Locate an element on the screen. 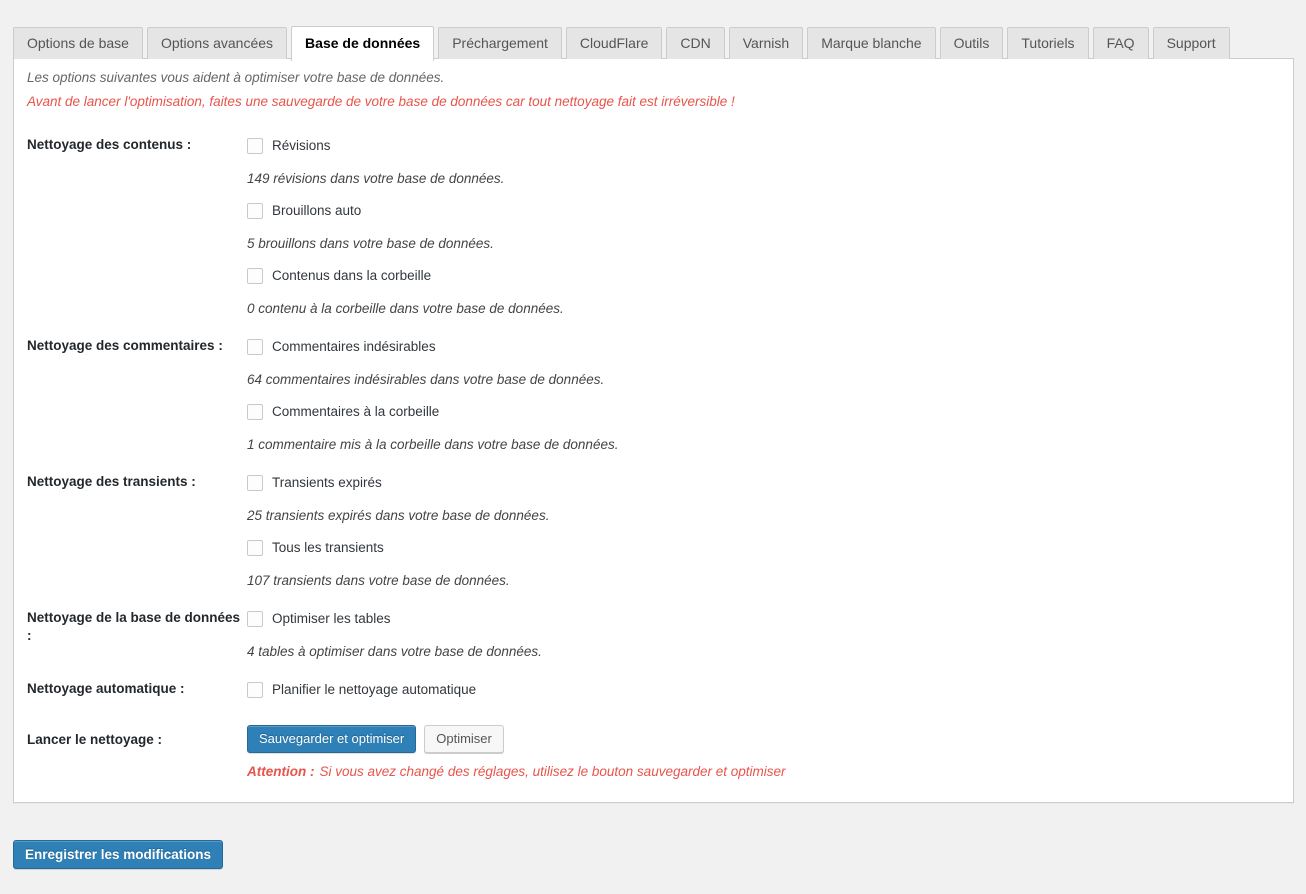  checkbox-line: Planifier le nettoyage automatique is located at coordinates (770, 690).